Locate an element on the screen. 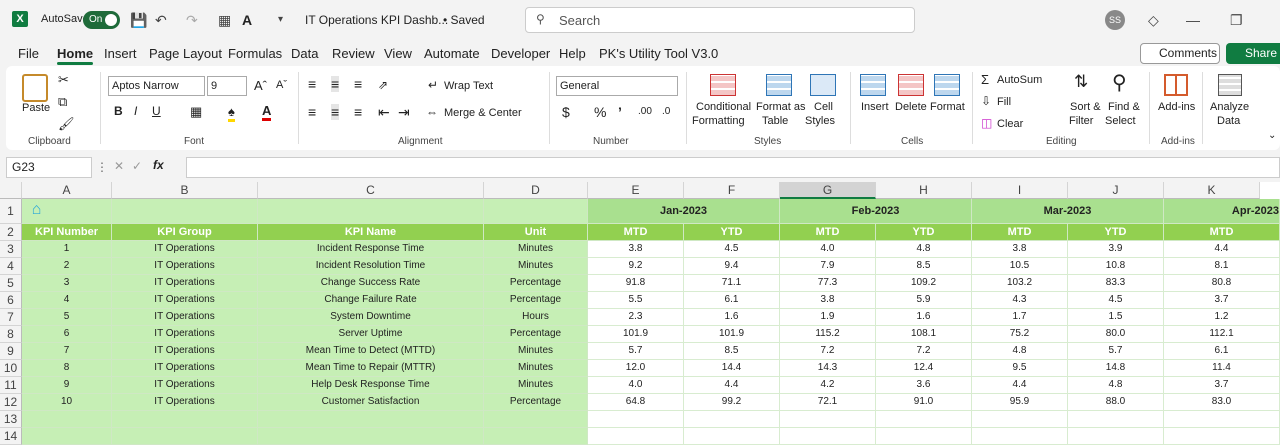 The height and width of the screenshot is (445, 1280). percent-icon: % is located at coordinates (600, 112).